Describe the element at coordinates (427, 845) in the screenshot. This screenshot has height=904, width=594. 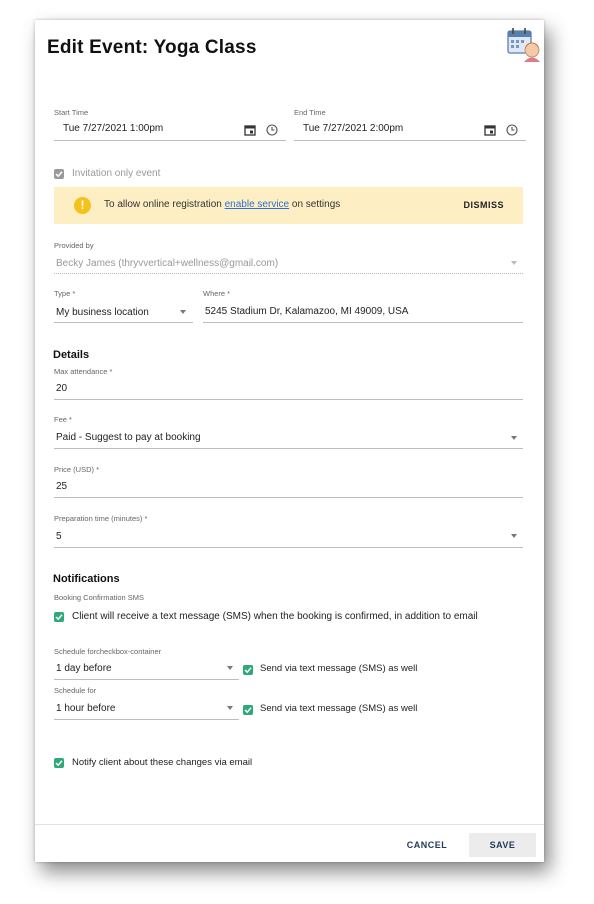
I see `cancel-button: CANCEL` at that location.